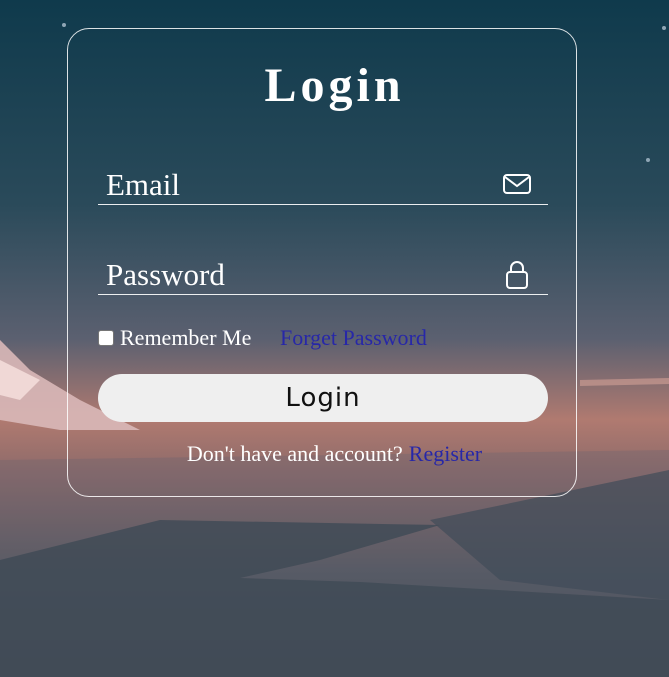  Describe the element at coordinates (165, 274) in the screenshot. I see `password-placeholder: Password` at that location.